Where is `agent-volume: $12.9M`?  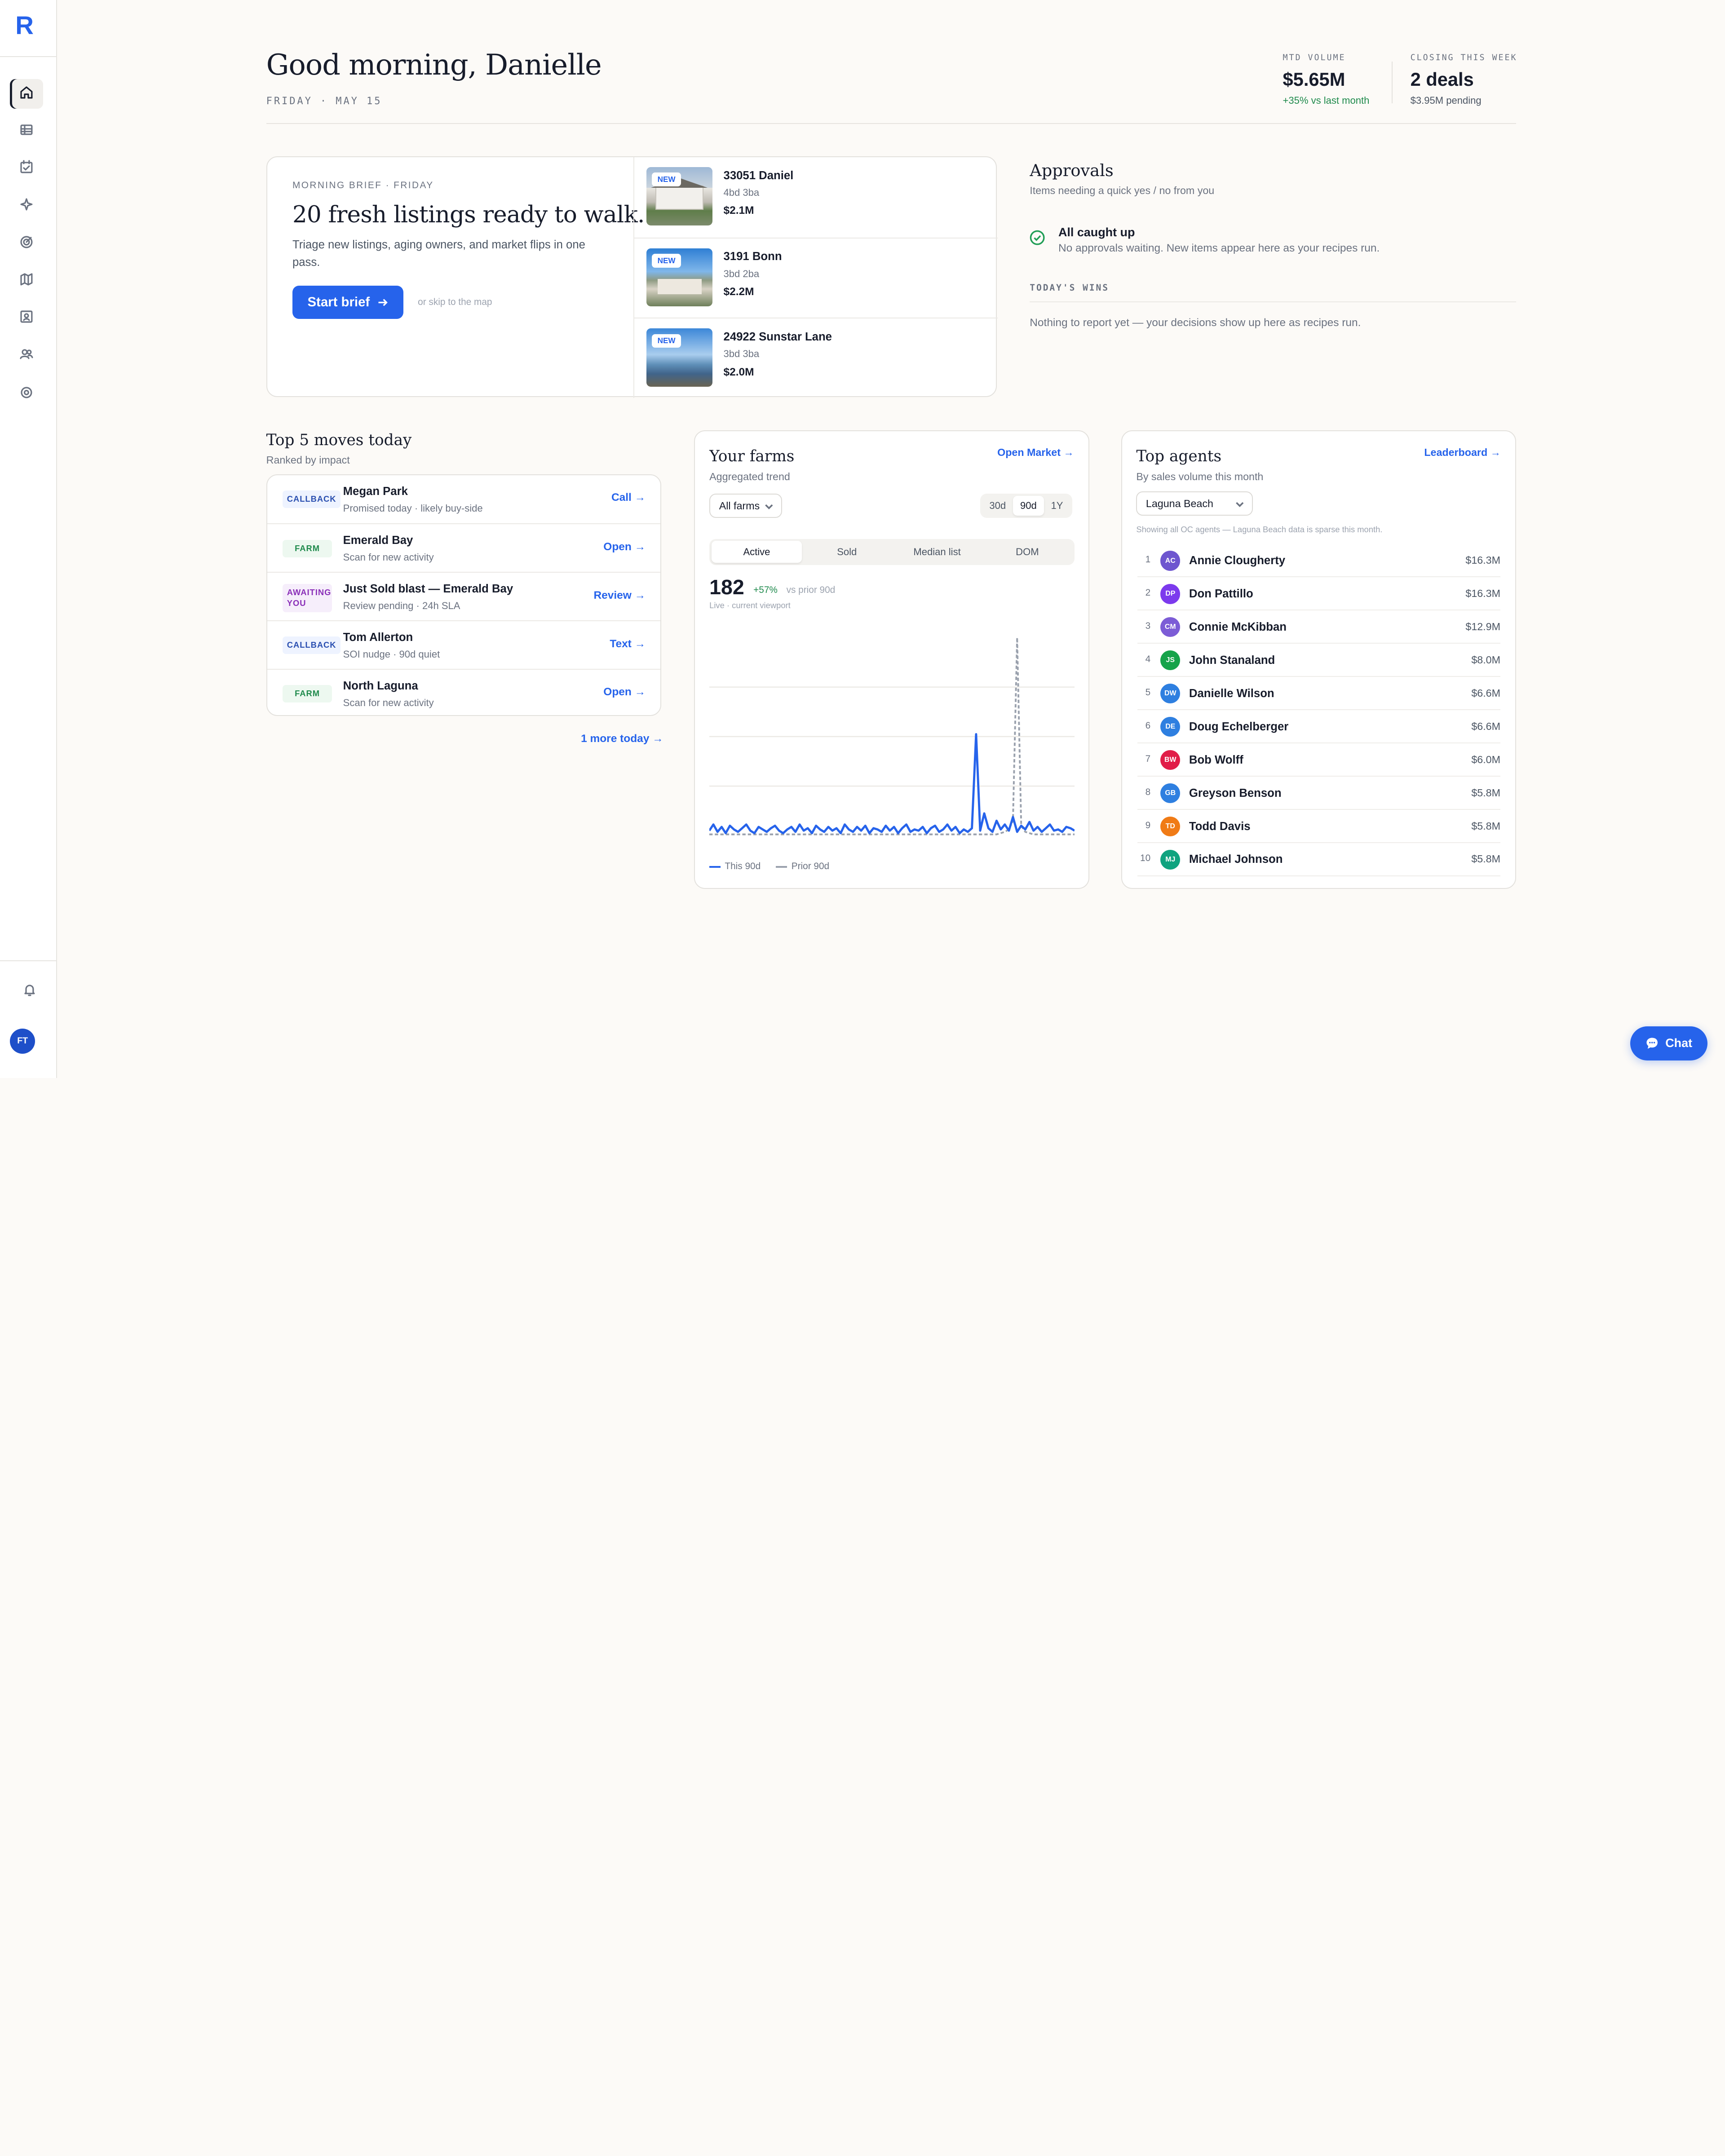 agent-volume: $12.9M is located at coordinates (1482, 626).